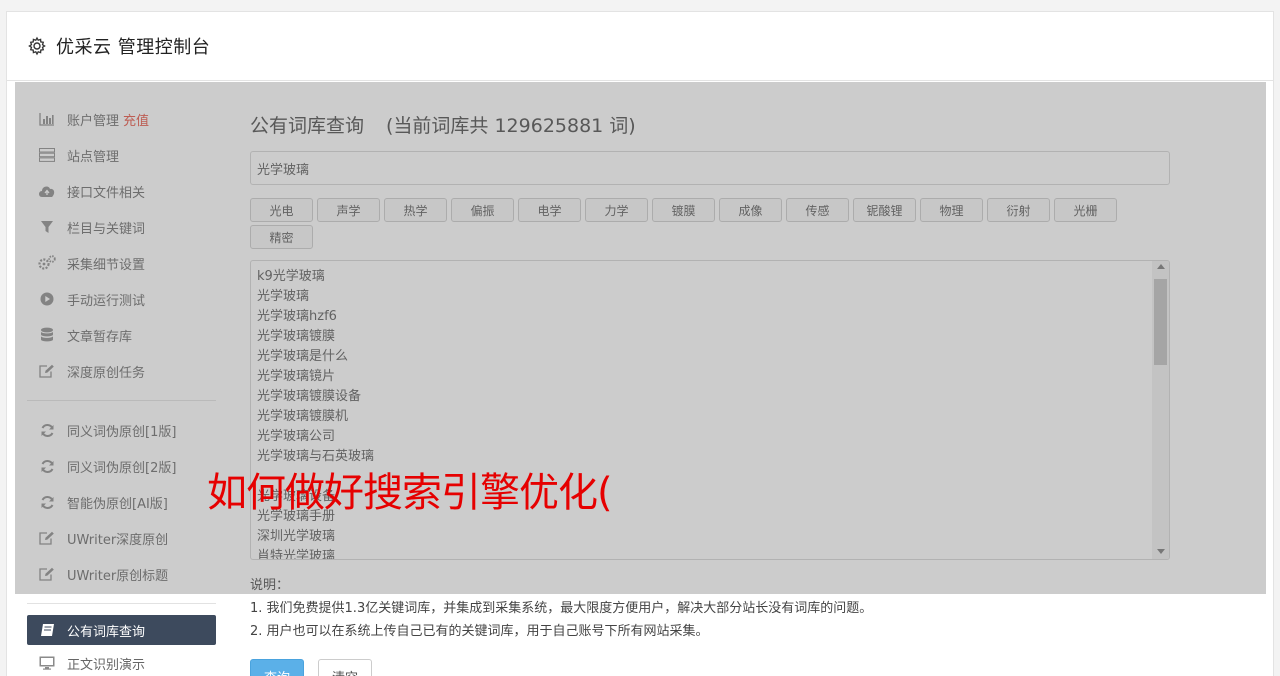 The height and width of the screenshot is (676, 1280). Describe the element at coordinates (133, 47) in the screenshot. I see `page-header-title: 优采云 管理控制台` at that location.